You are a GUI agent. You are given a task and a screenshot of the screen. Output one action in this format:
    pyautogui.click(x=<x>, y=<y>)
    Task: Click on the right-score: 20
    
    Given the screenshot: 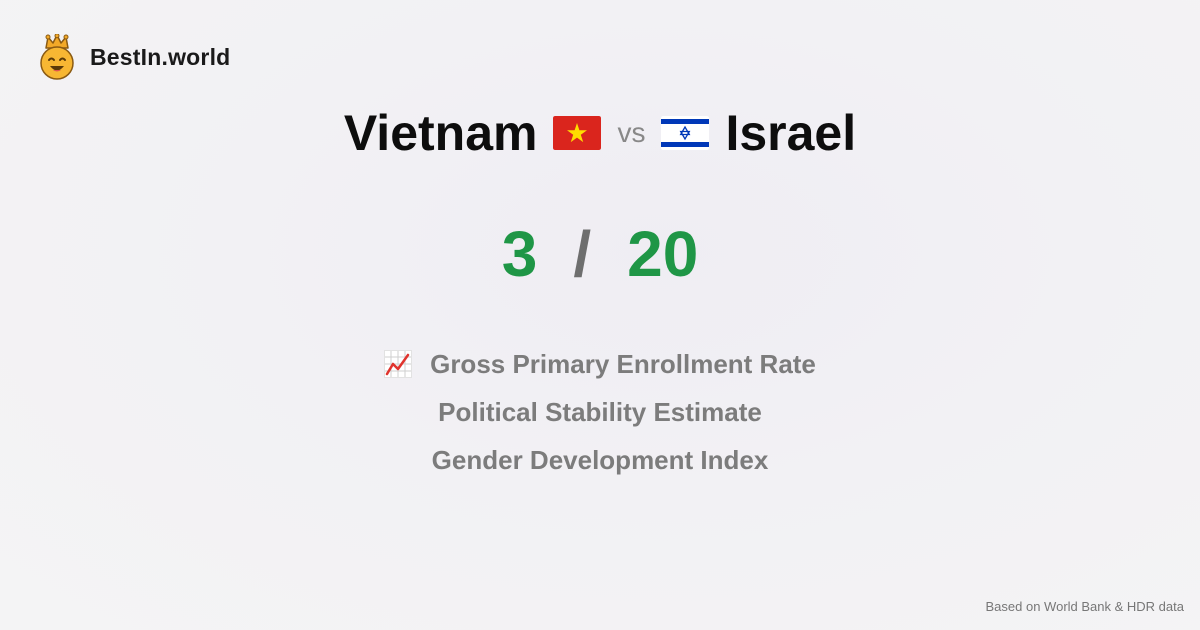 What is the action you would take?
    pyautogui.click(x=663, y=254)
    